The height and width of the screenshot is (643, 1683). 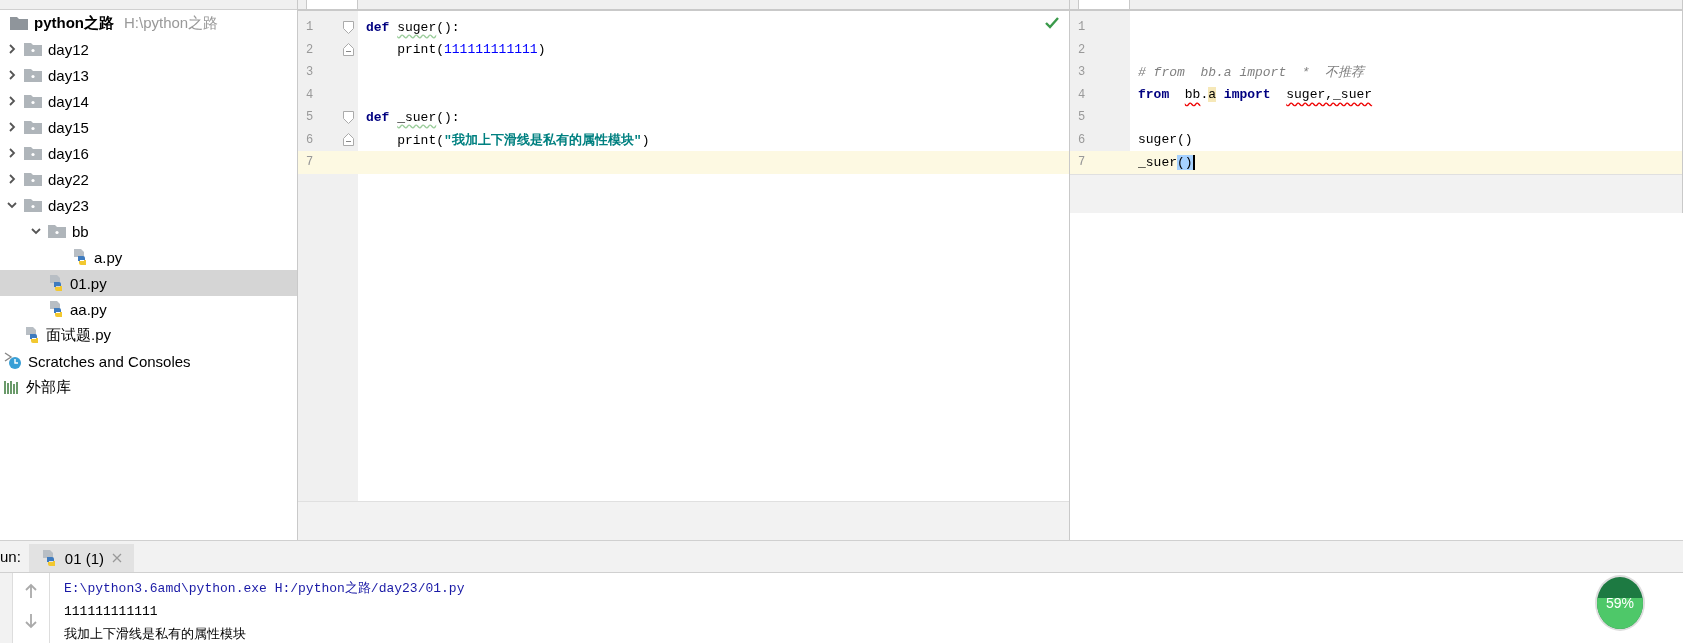 What do you see at coordinates (1251, 73) in the screenshot?
I see `code-text: # from bb.a import * 不推荐` at bounding box center [1251, 73].